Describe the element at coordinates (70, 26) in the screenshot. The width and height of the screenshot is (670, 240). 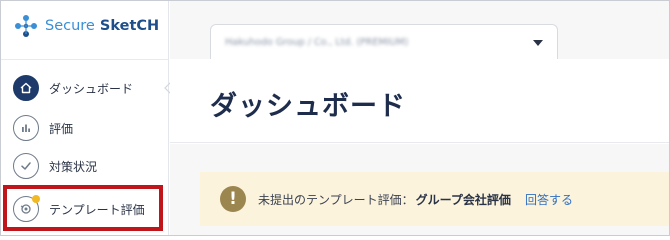
I see `logo-text-secure: Secure` at that location.